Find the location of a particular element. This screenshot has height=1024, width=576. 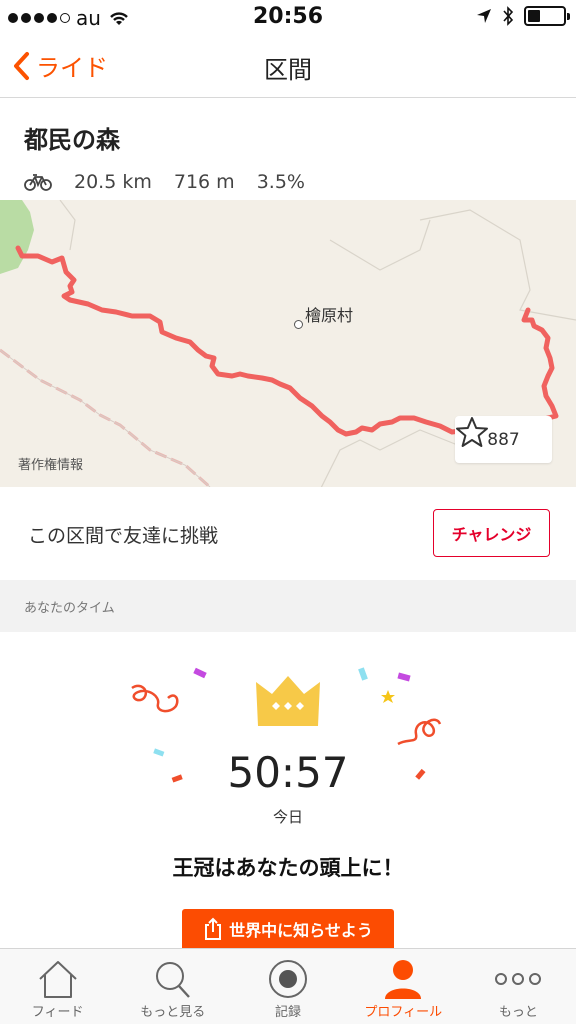

tab-label: もっと is located at coordinates (518, 1012).